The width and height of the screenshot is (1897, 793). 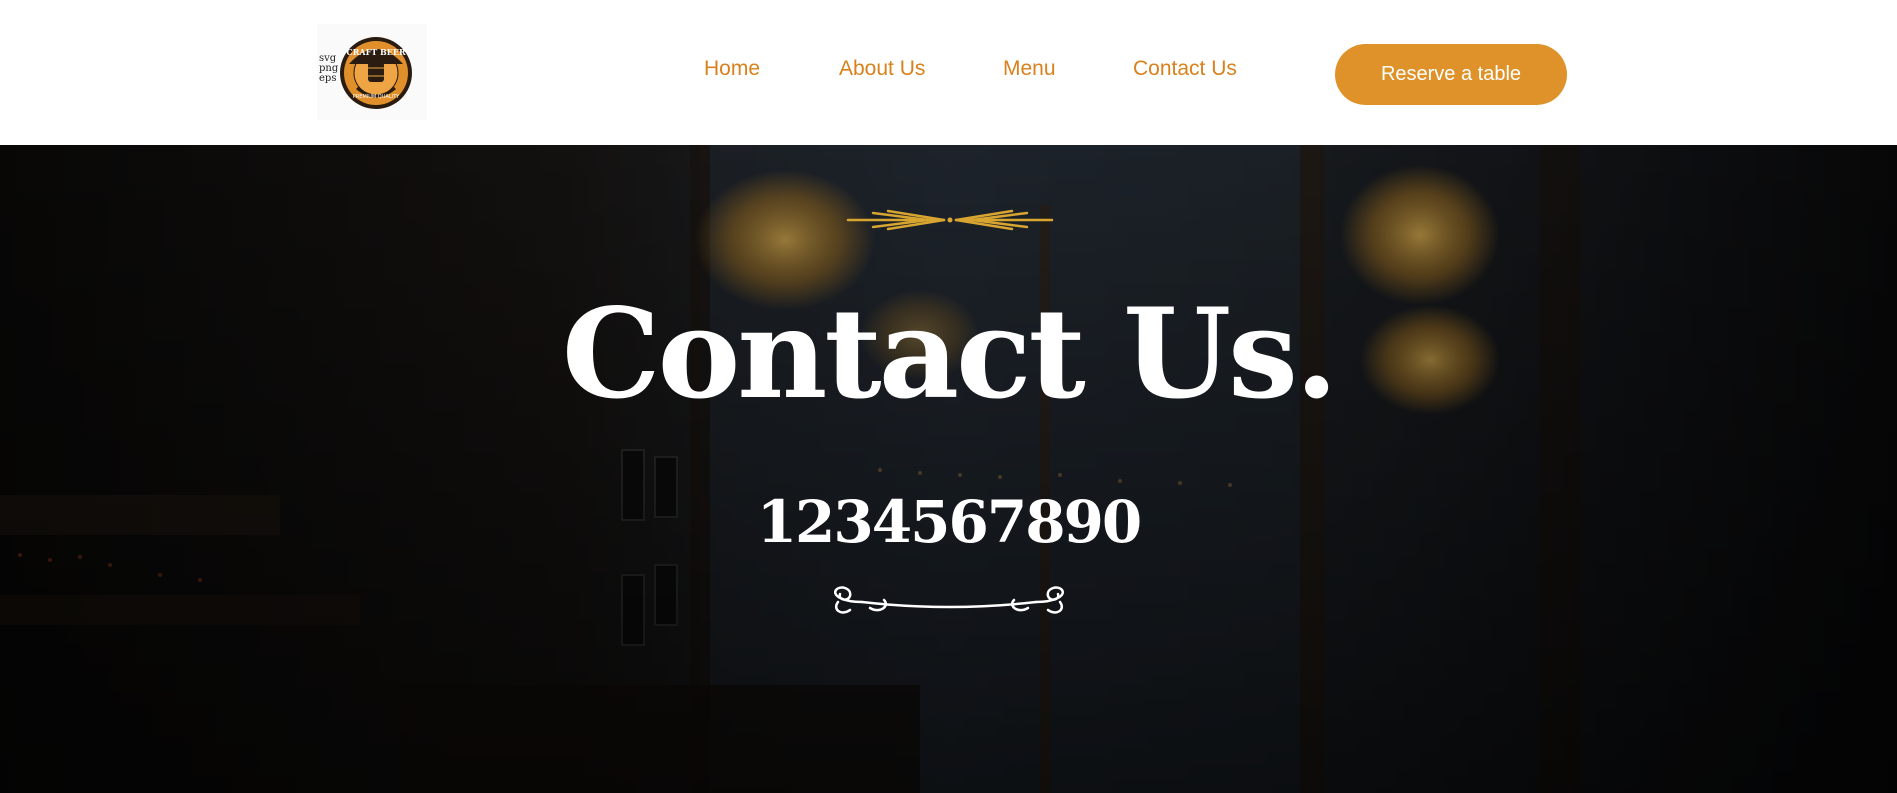 What do you see at coordinates (949, 600) in the screenshot?
I see `swirl-divider-icon` at bounding box center [949, 600].